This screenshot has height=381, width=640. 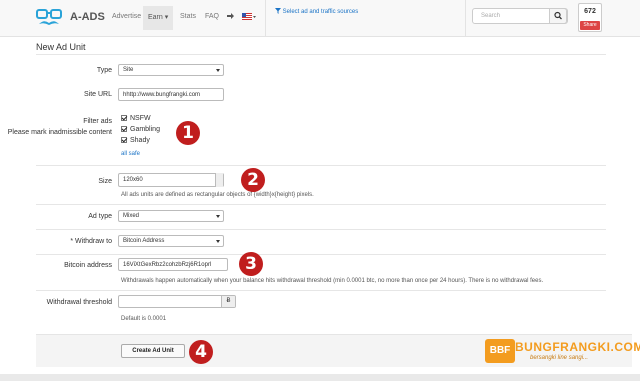 I want to click on withdrawal-threshold-input: Ƀ, so click(x=177, y=301).